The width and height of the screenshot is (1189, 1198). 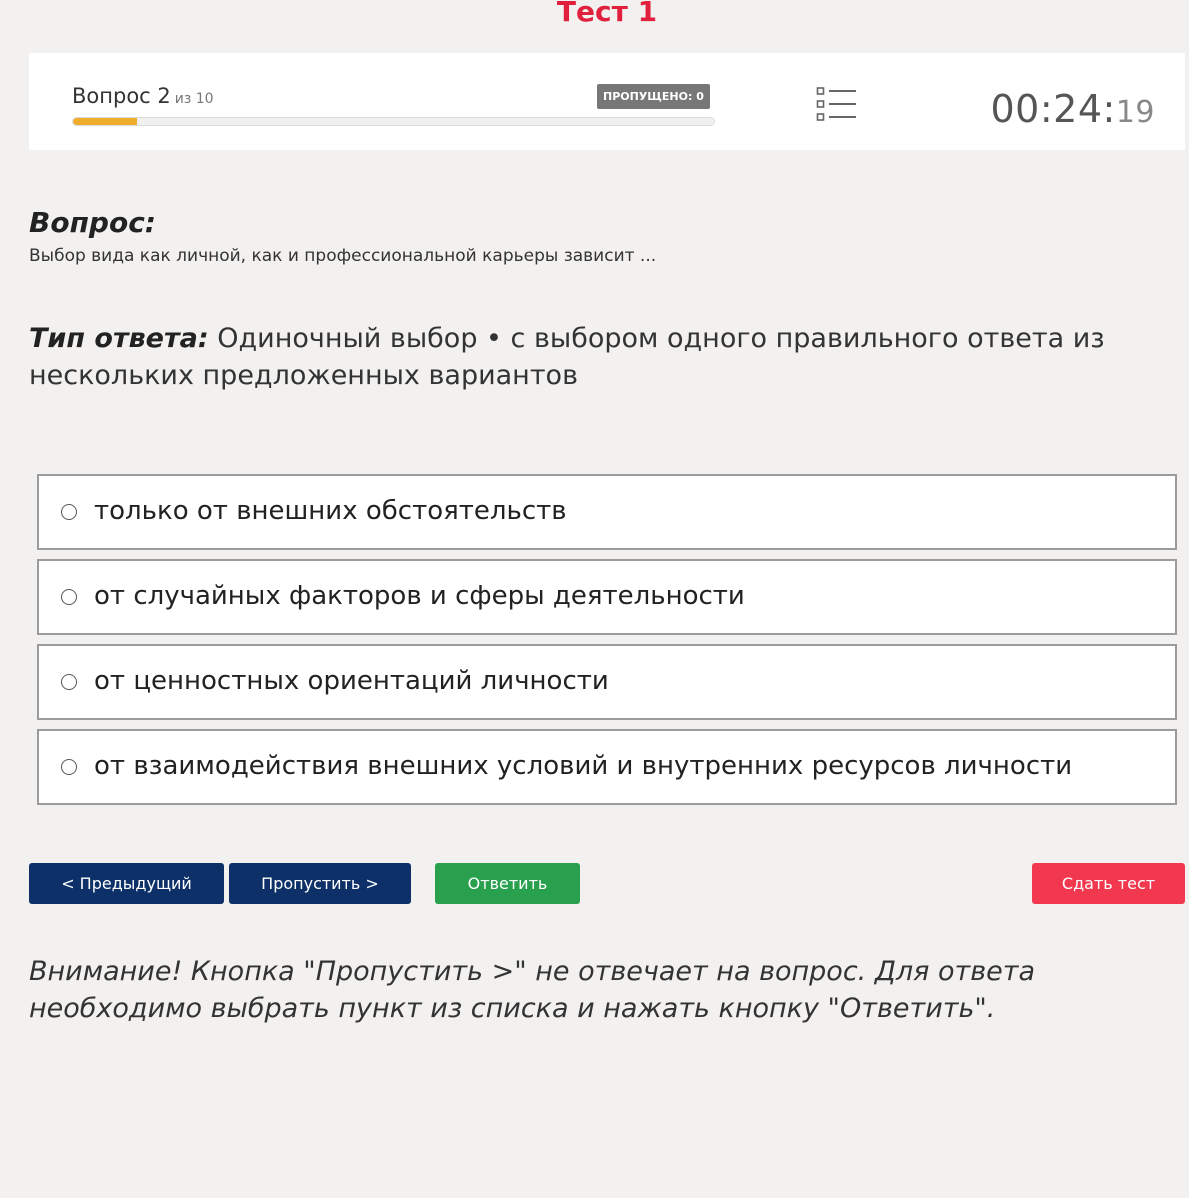 I want to click on previous-button: < Предыдущий, so click(x=126, y=883).